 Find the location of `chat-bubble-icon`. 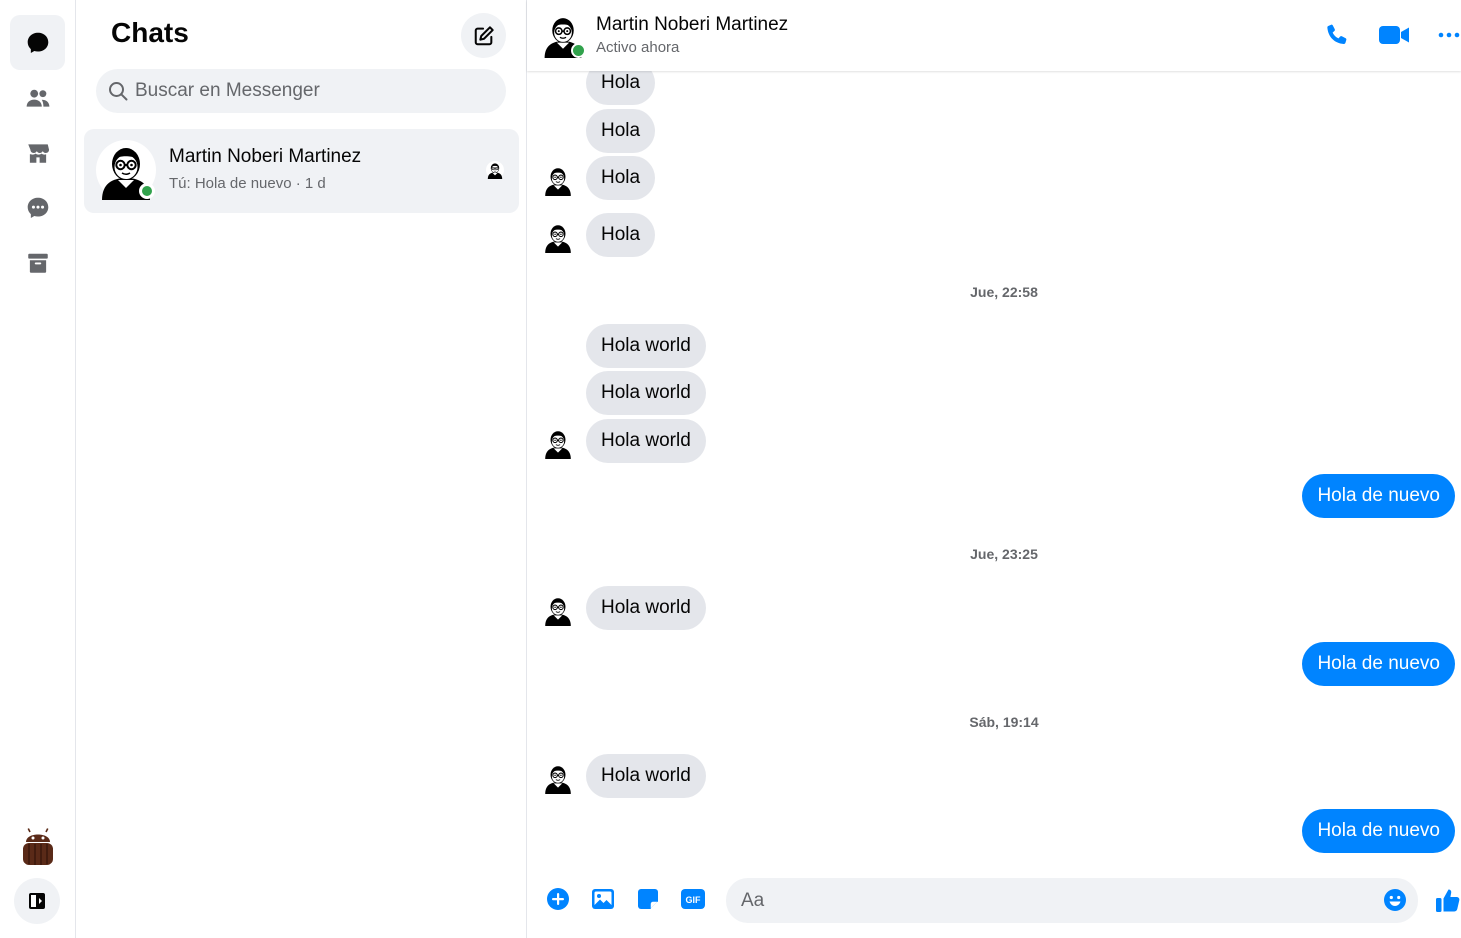

chat-bubble-icon is located at coordinates (37, 42).